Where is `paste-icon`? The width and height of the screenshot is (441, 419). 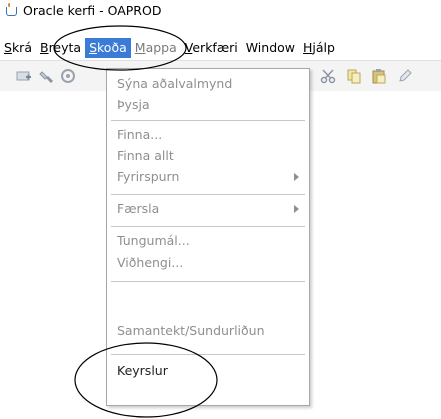 paste-icon is located at coordinates (379, 76).